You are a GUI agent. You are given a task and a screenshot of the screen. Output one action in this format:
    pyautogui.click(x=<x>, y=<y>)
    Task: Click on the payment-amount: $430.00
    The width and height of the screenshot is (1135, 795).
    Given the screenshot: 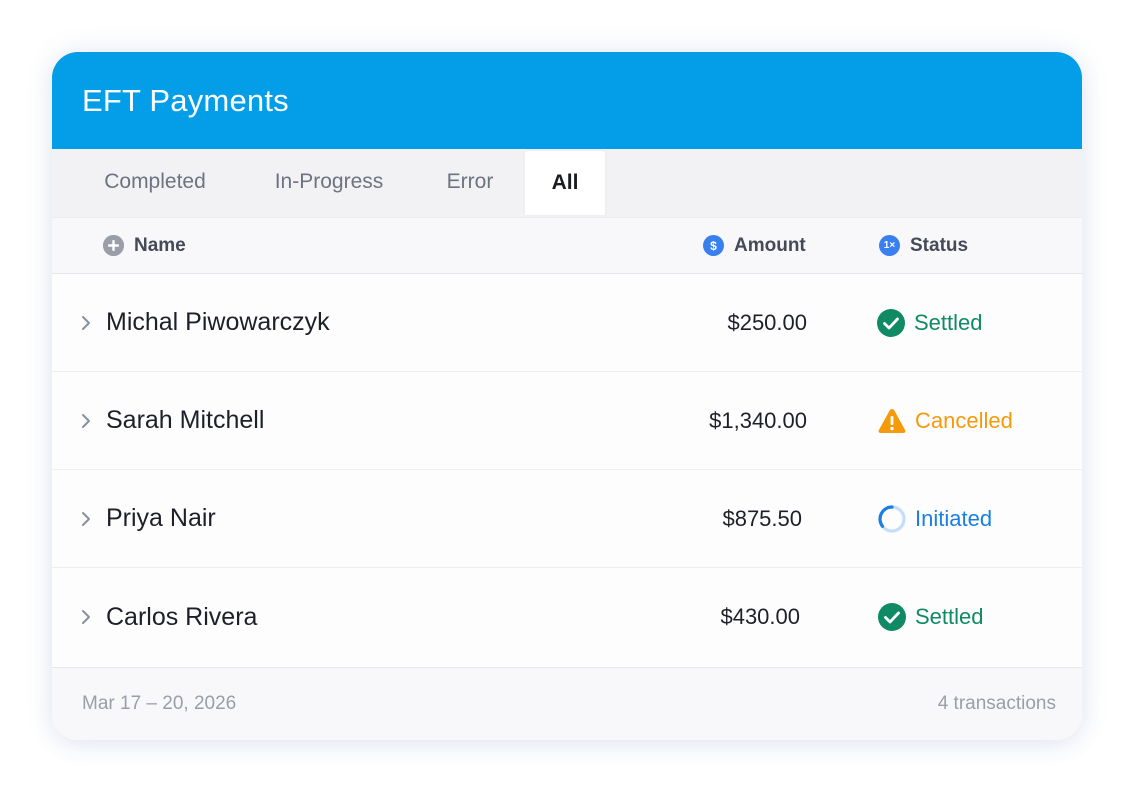 What is the action you would take?
    pyautogui.click(x=760, y=616)
    